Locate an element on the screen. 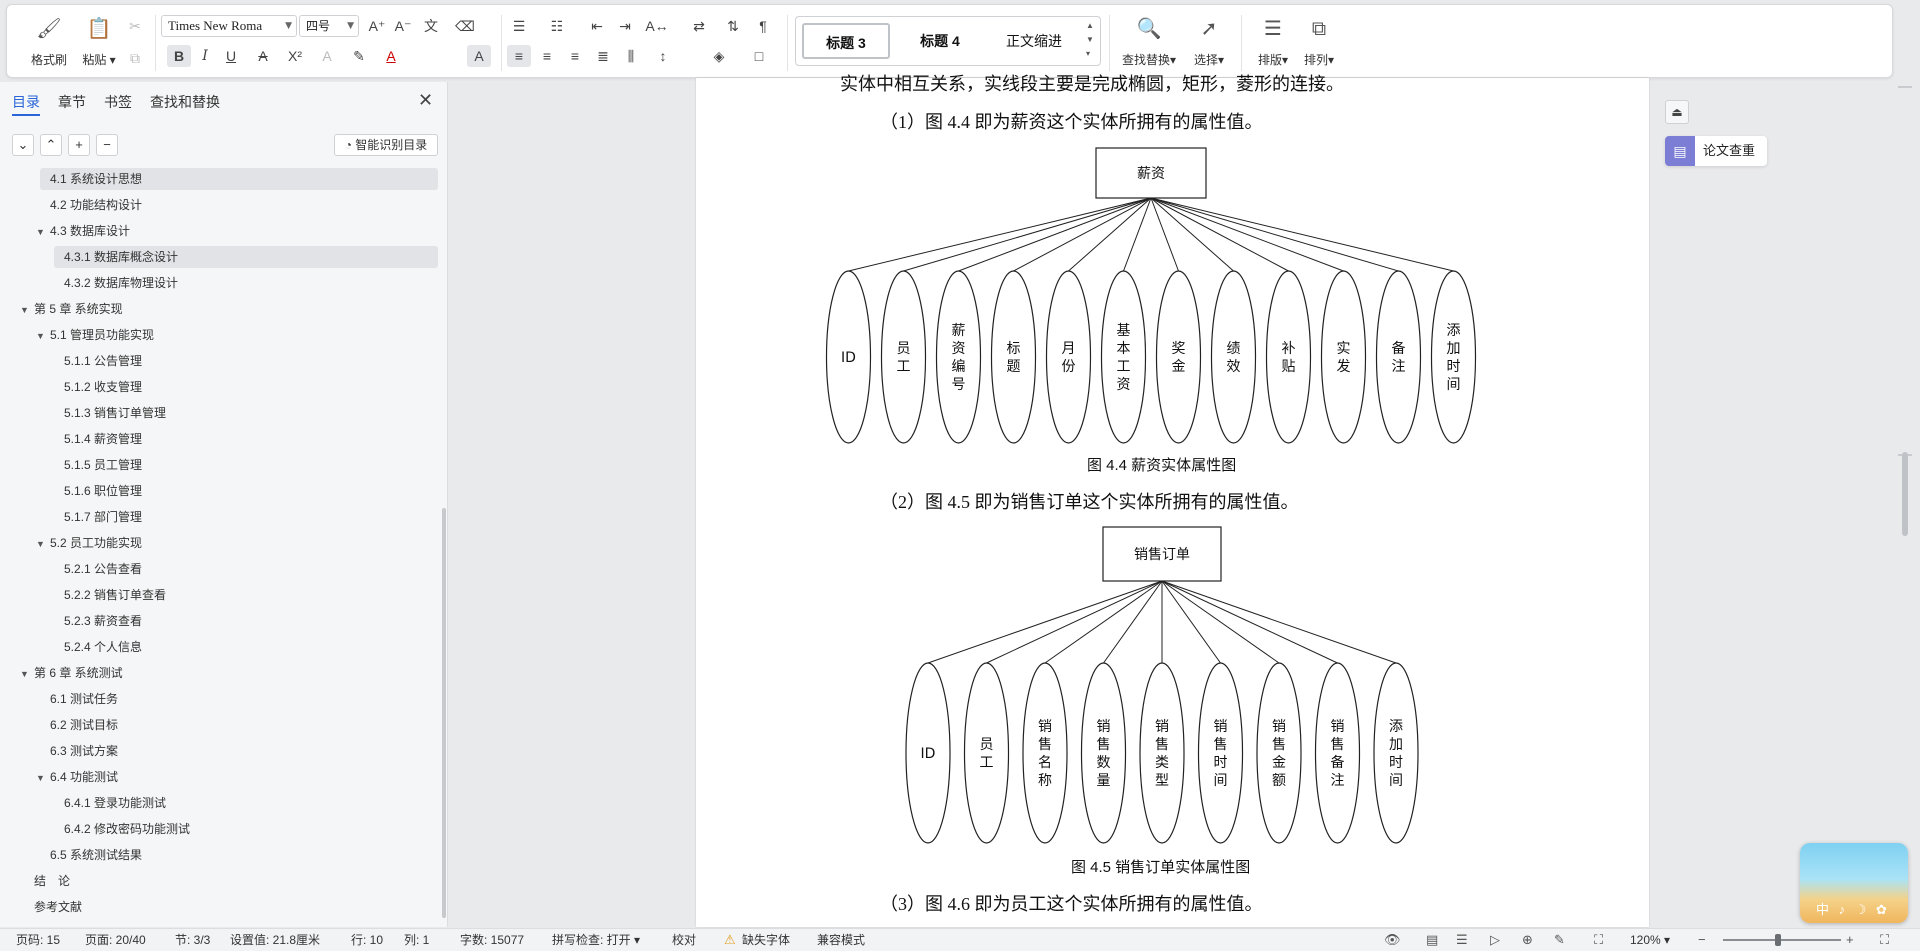 Image resolution: width=1920 pixels, height=951 pixels. superscript-icon: X² is located at coordinates (295, 56).